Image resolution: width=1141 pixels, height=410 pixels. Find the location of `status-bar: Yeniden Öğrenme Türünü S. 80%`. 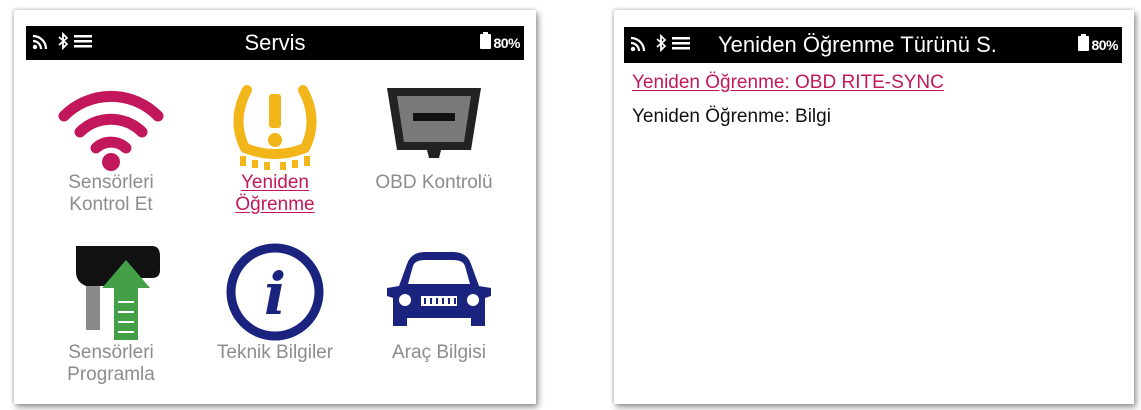

status-bar: Yeniden Öğrenme Türünü S. 80% is located at coordinates (873, 45).